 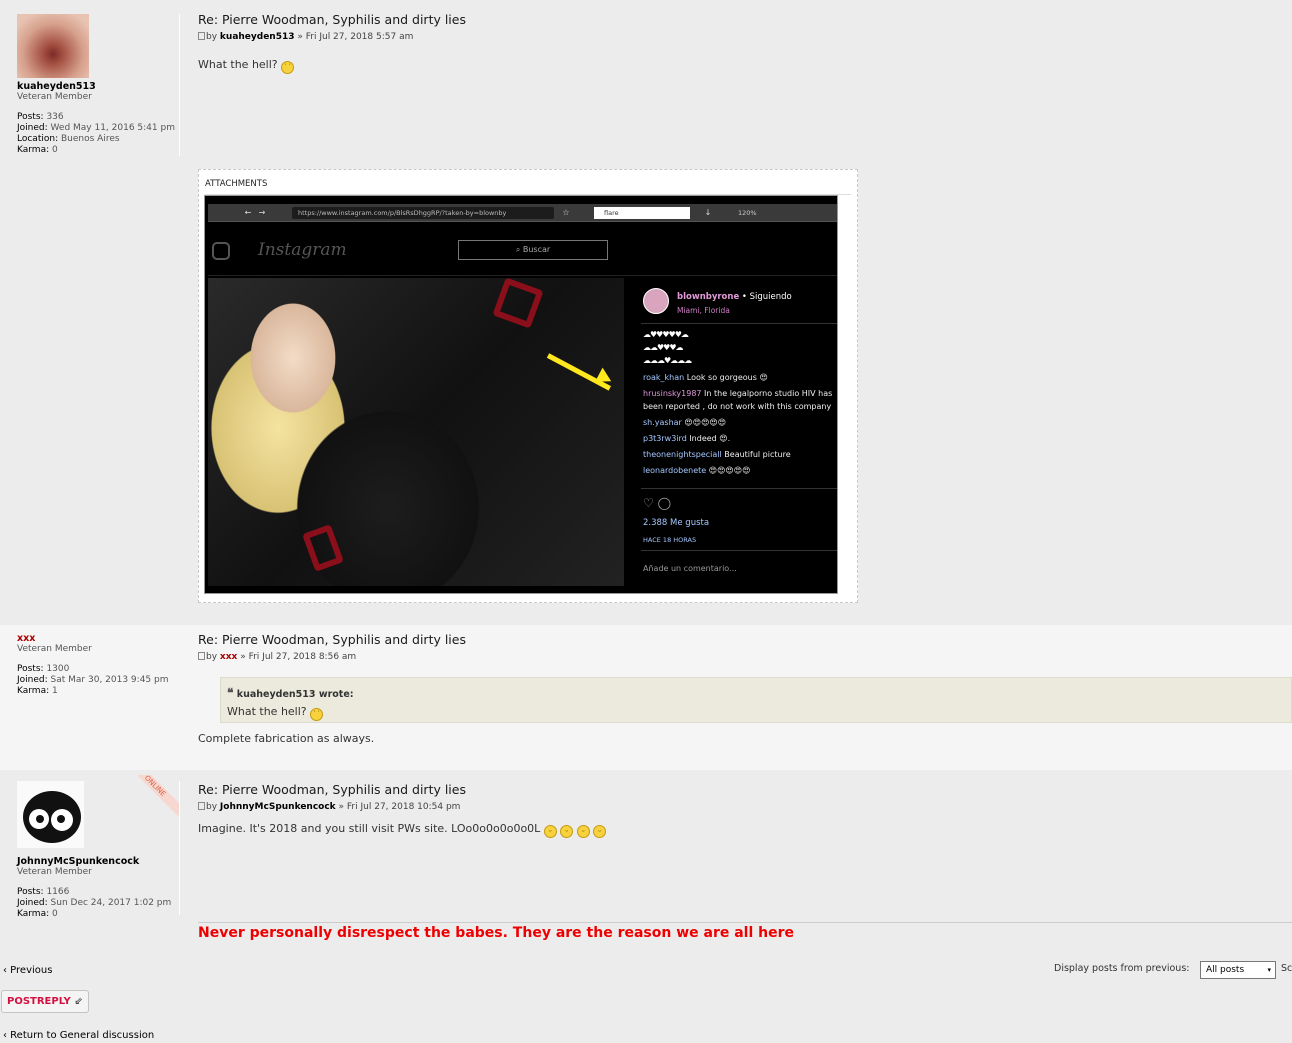 What do you see at coordinates (745, 66) in the screenshot?
I see `post-content: What the hell? ˙˙` at bounding box center [745, 66].